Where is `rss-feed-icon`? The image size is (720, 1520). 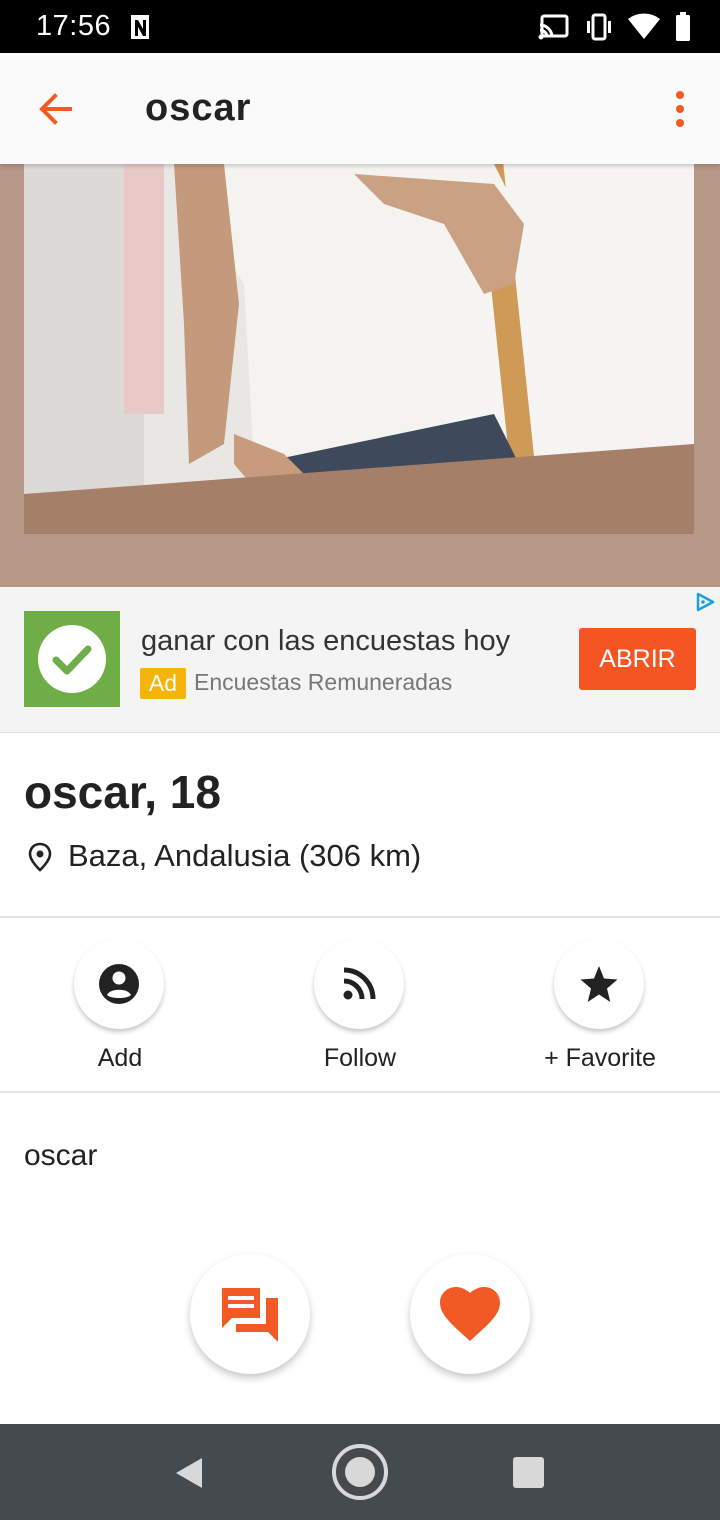 rss-feed-icon is located at coordinates (359, 983).